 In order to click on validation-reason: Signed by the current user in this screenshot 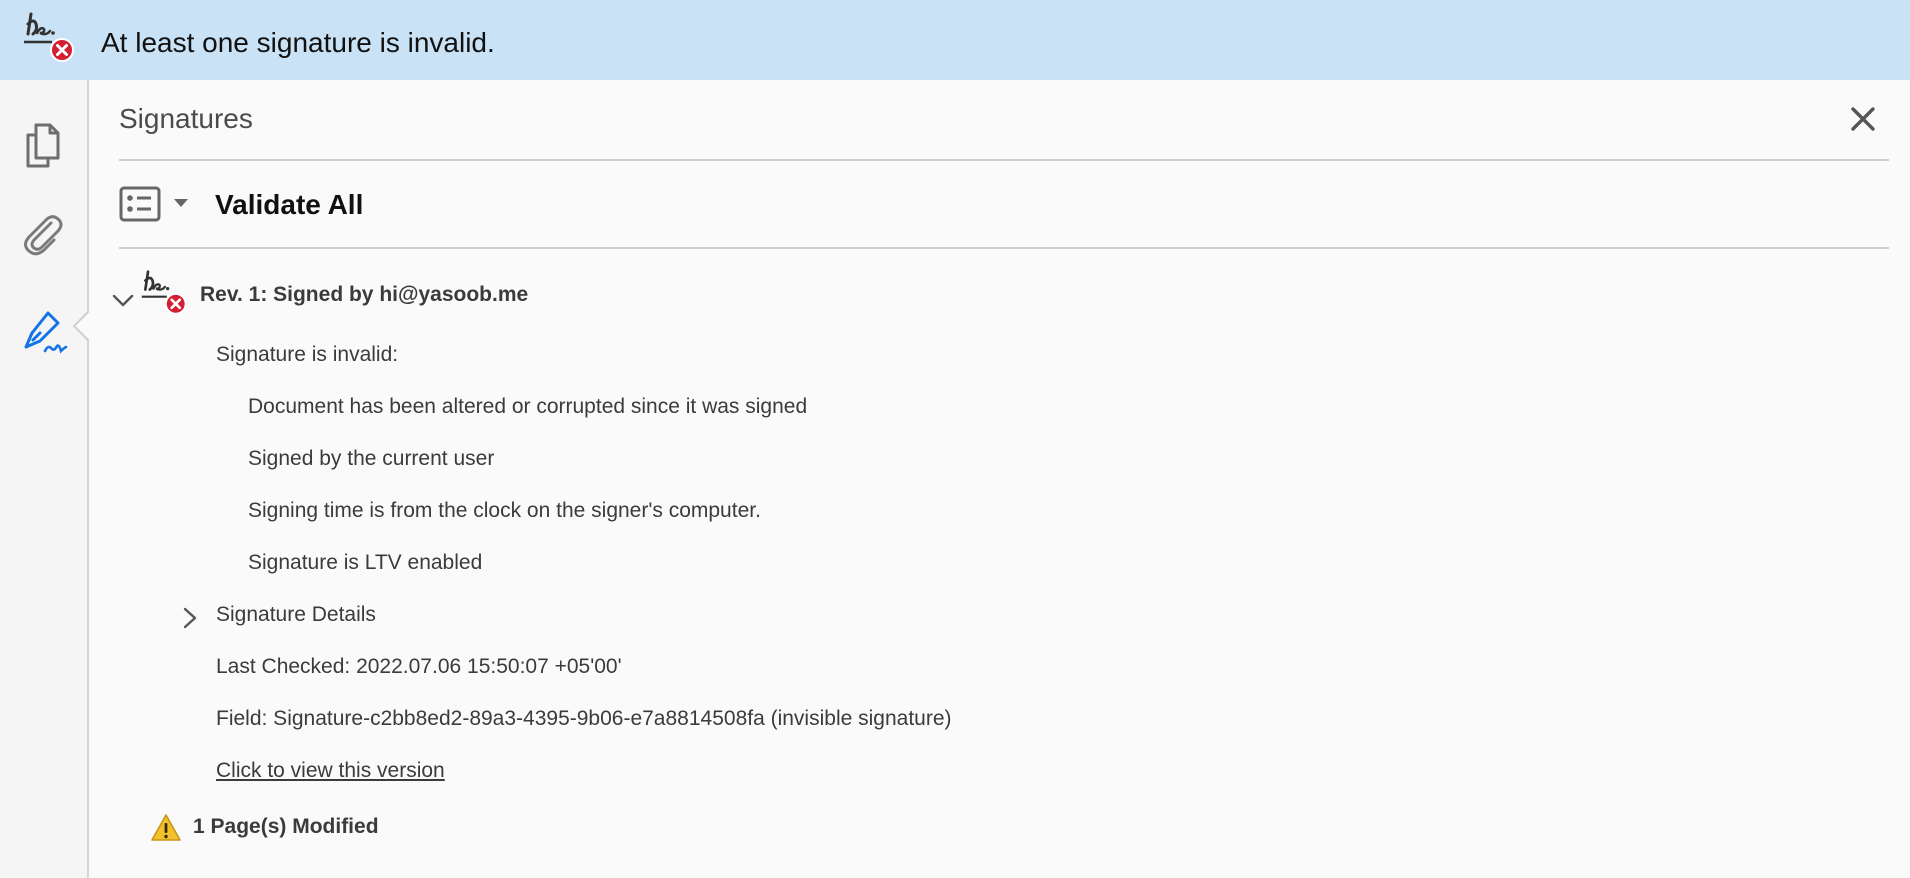, I will do `click(371, 458)`.